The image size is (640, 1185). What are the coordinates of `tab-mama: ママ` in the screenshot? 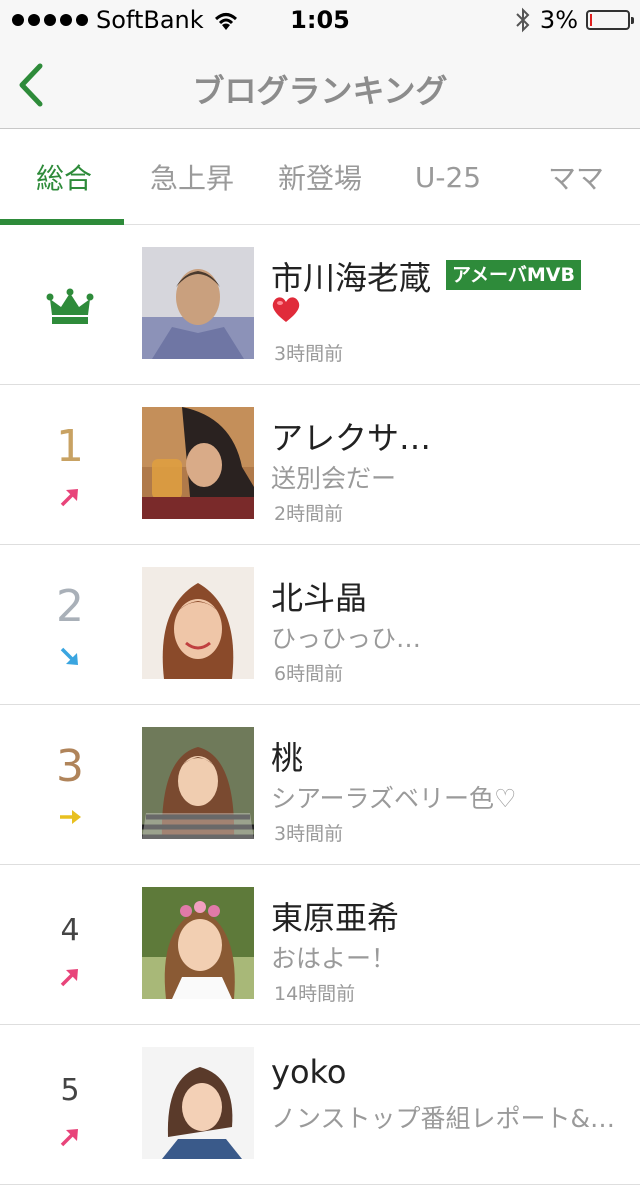 It's located at (576, 177).